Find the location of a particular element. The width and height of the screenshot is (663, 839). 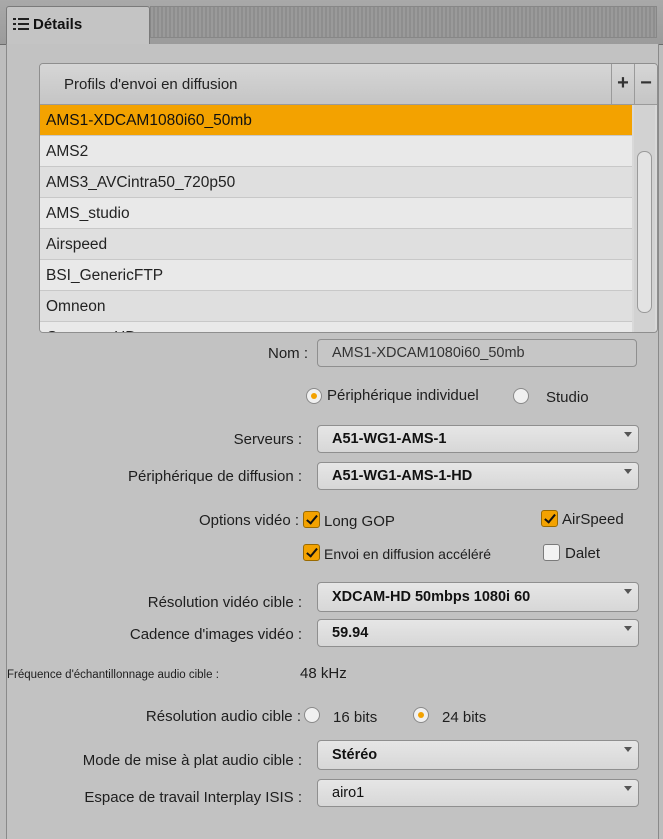

sample-rate-value: 48 kHz is located at coordinates (323, 673).